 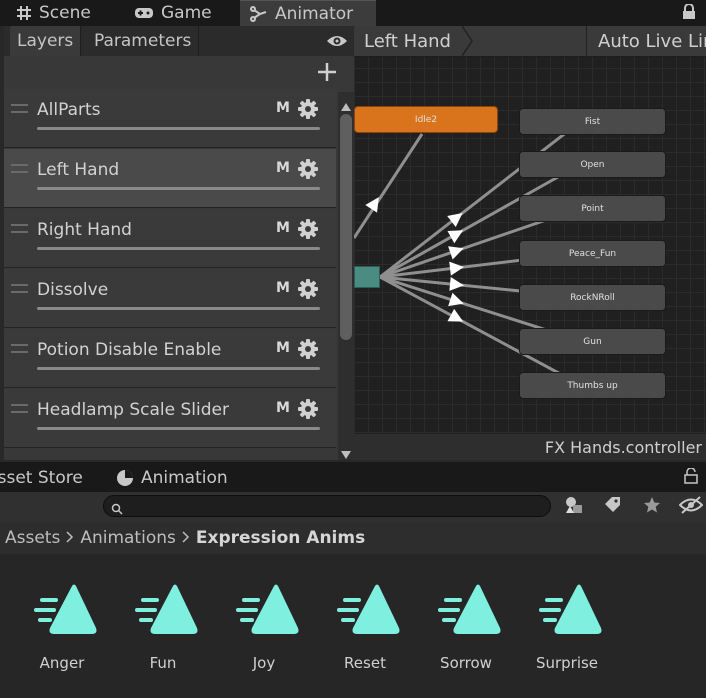 What do you see at coordinates (592, 121) in the screenshot?
I see `state-node-fist: Fist` at bounding box center [592, 121].